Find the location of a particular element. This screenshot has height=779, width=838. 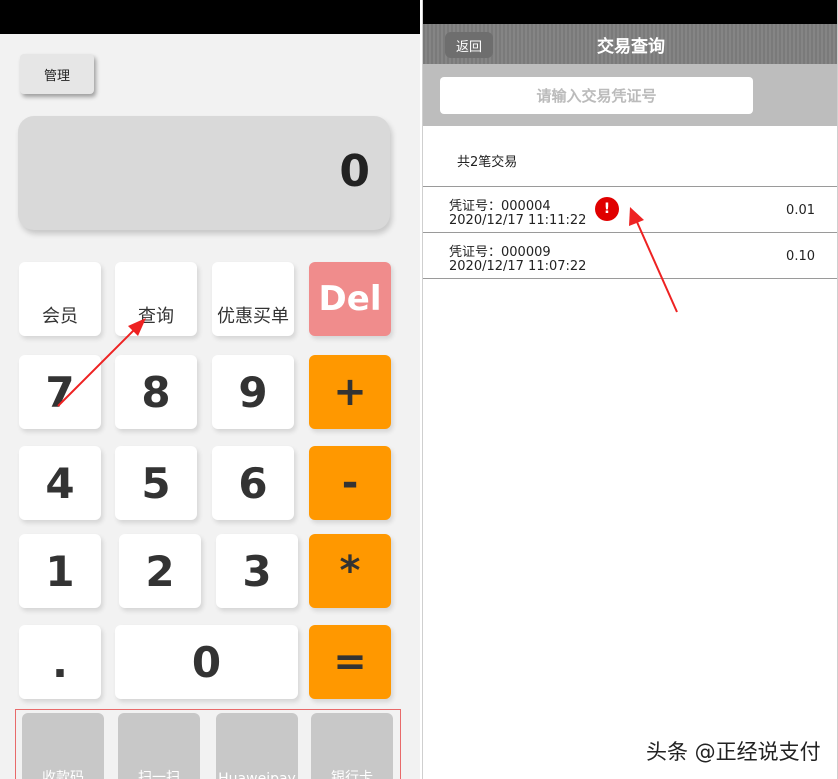

annotation-arrow-query is located at coordinates (101, 362).